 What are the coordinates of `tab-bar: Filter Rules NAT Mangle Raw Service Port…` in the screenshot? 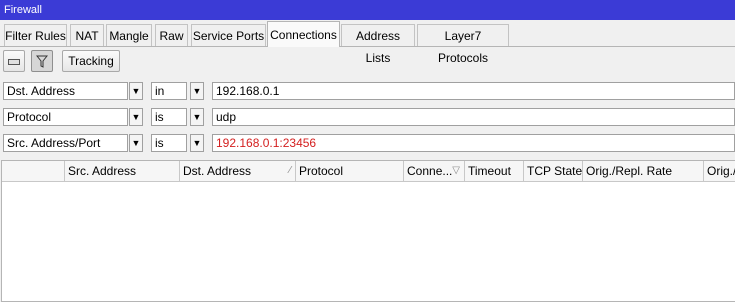 It's located at (367, 43).